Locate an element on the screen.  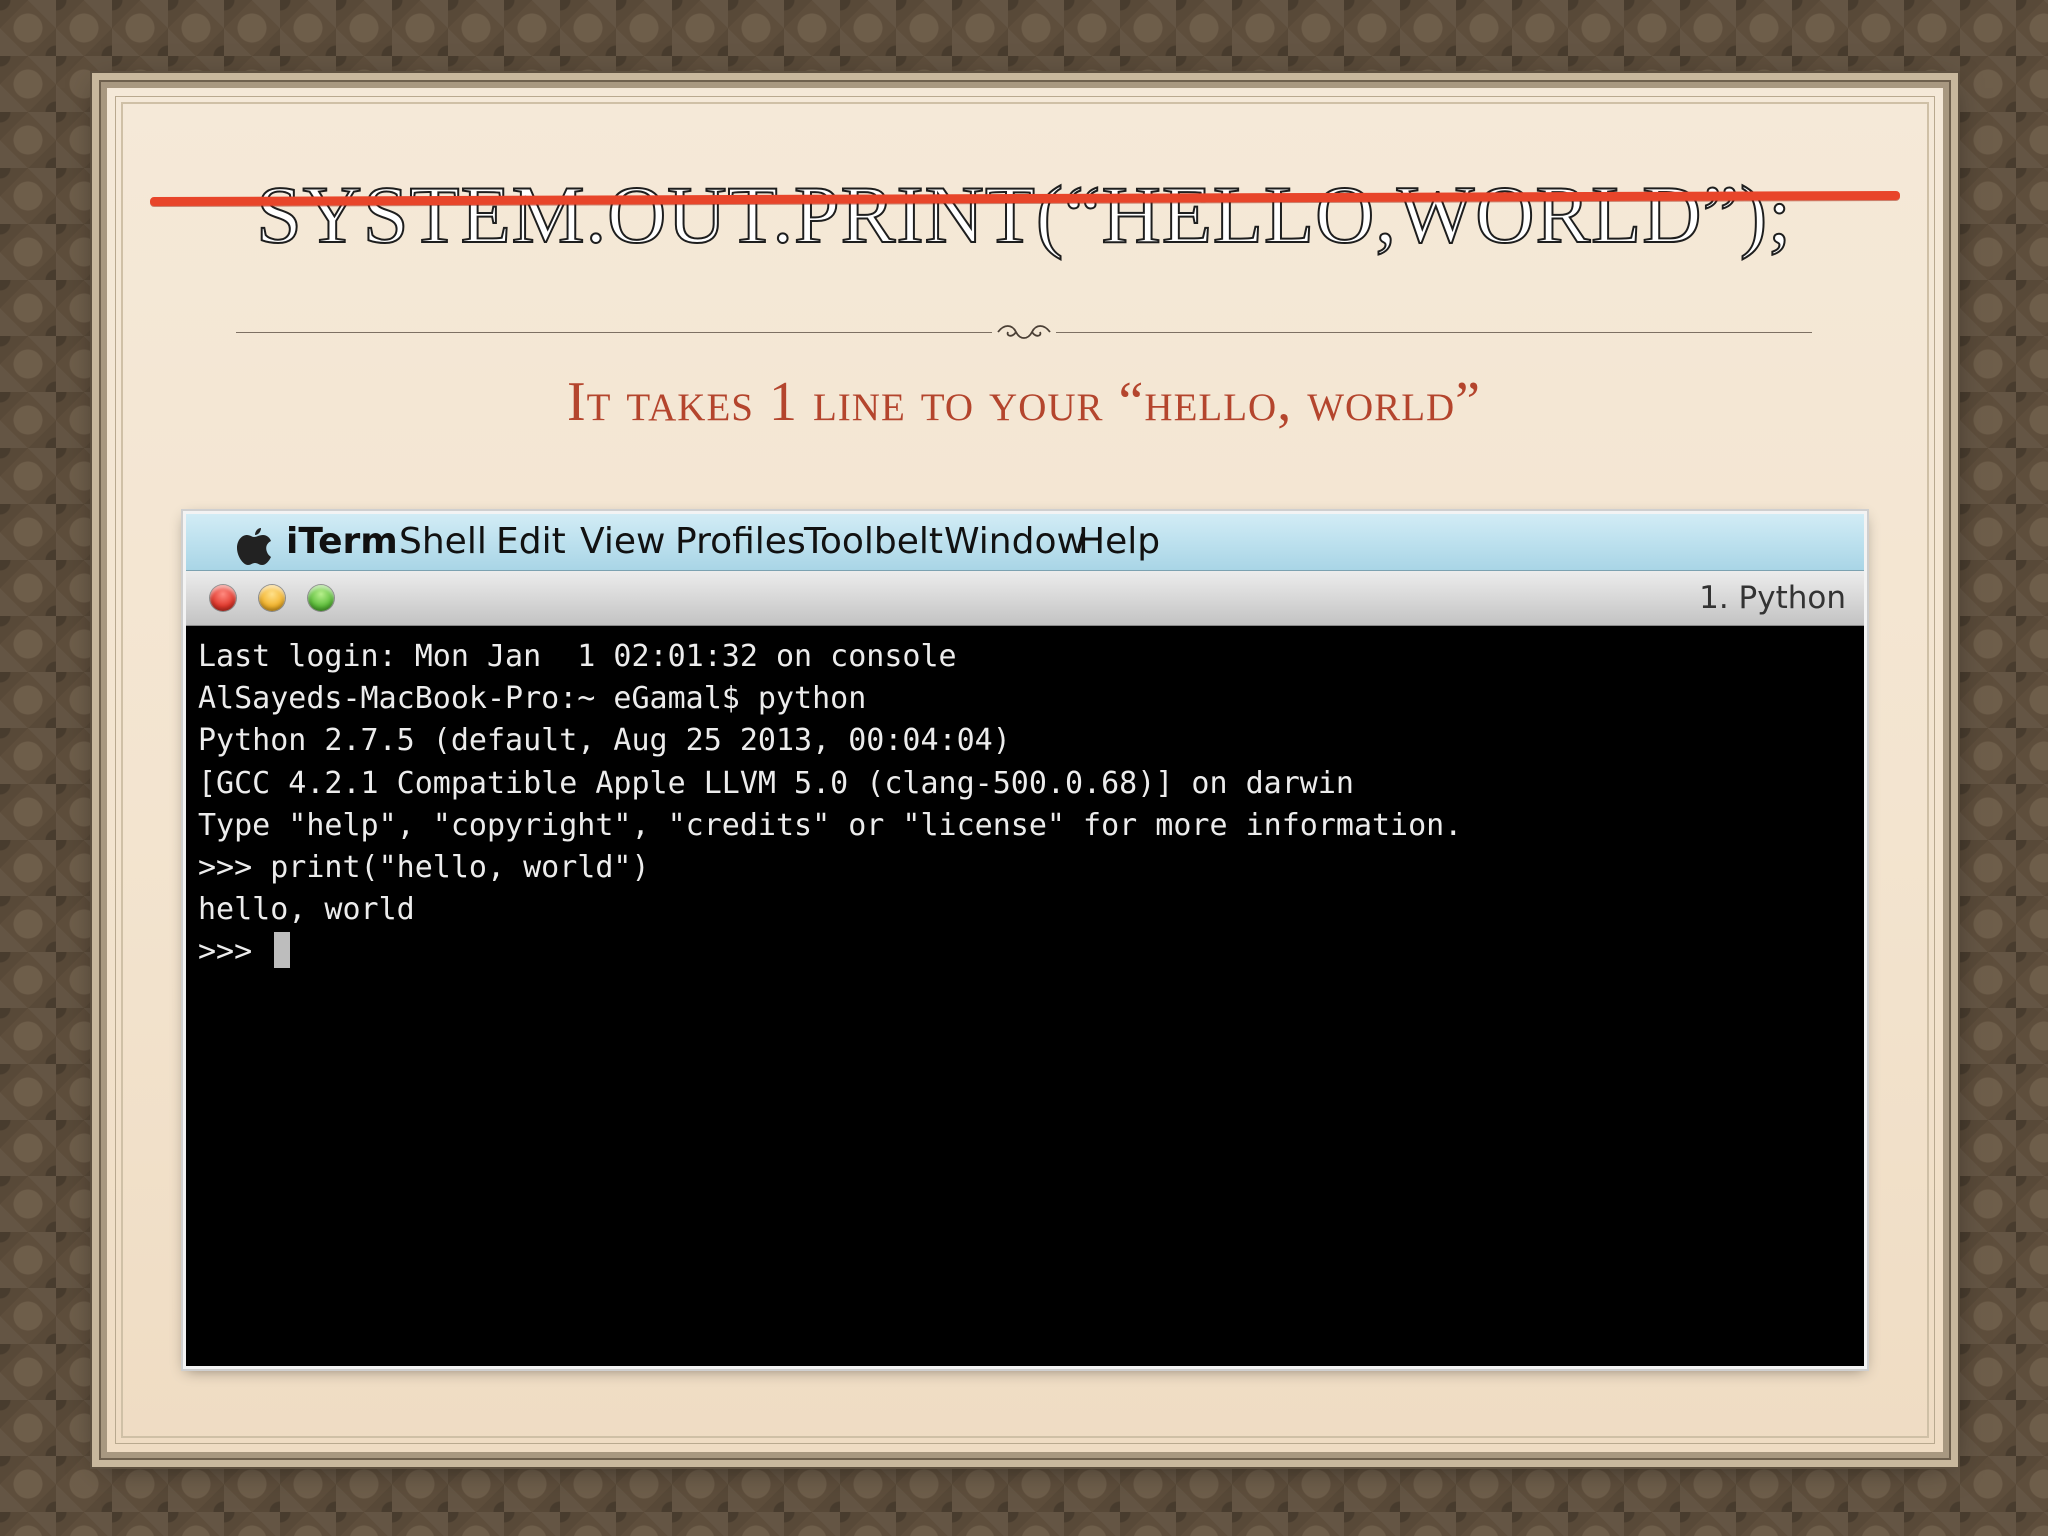
divider-ornament-icon is located at coordinates (1024, 332).